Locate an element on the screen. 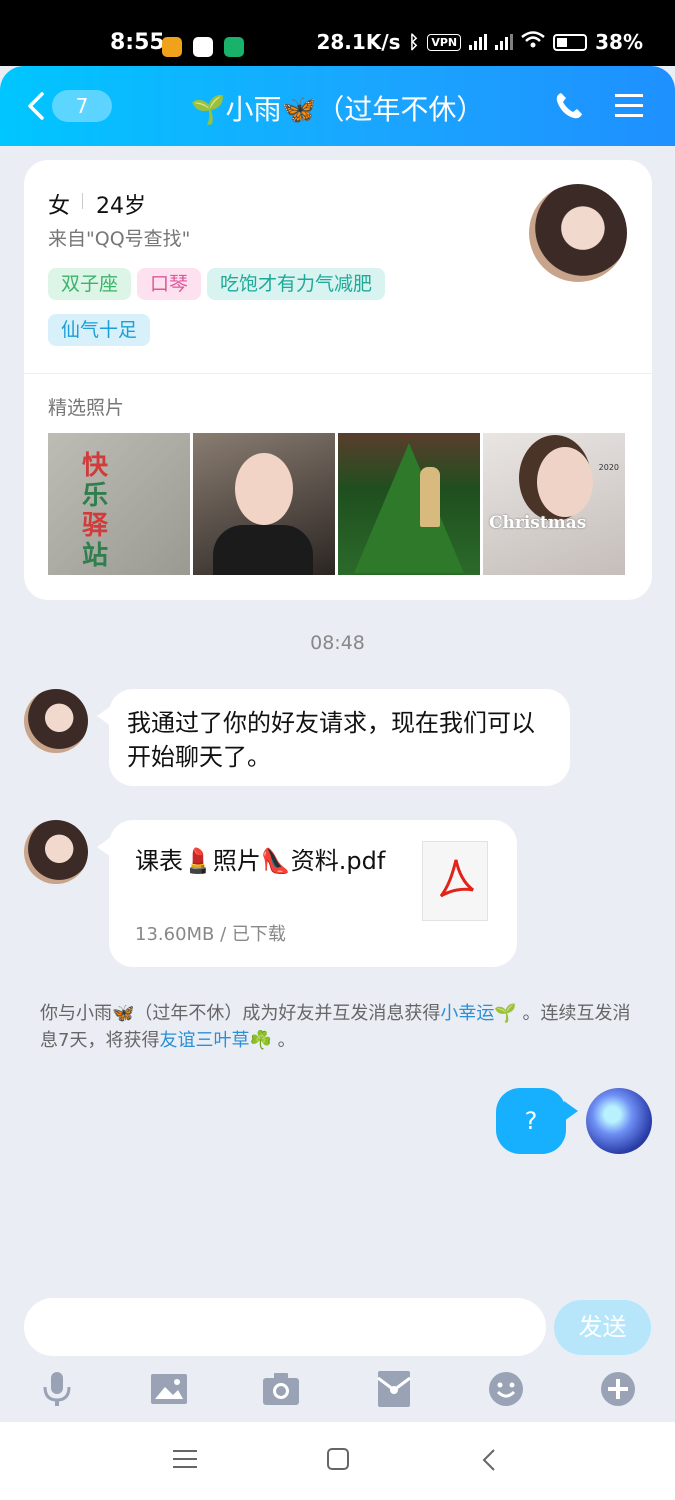  system-nav-bar is located at coordinates (337, 1461).